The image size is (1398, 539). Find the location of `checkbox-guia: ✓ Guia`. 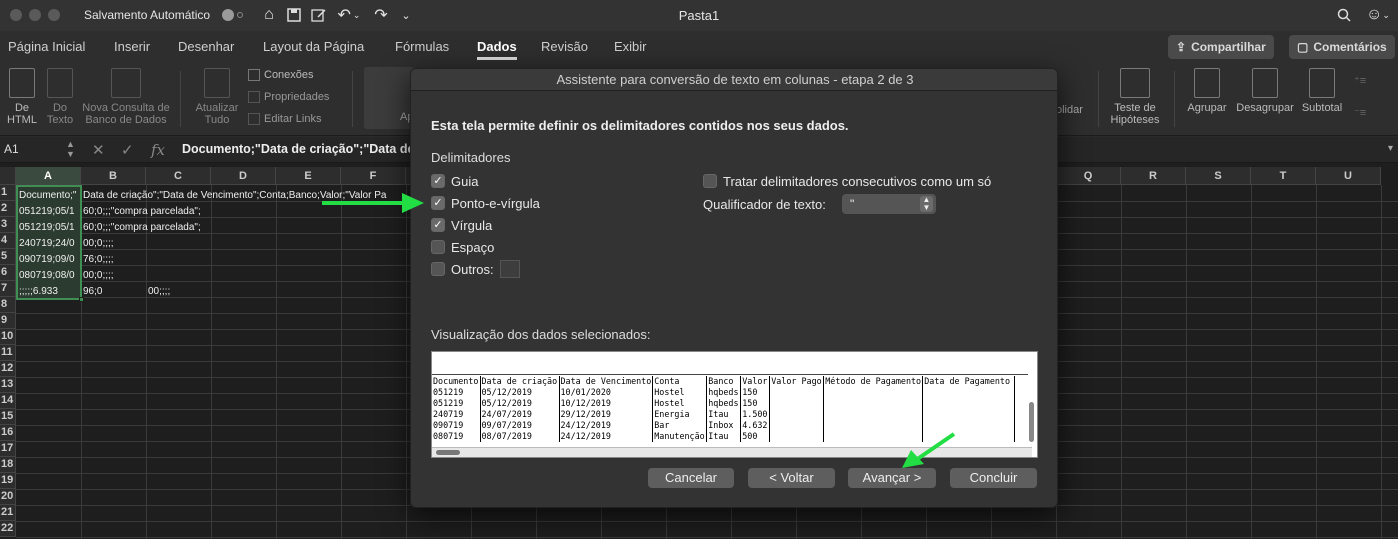

checkbox-guia: ✓ Guia is located at coordinates (454, 181).